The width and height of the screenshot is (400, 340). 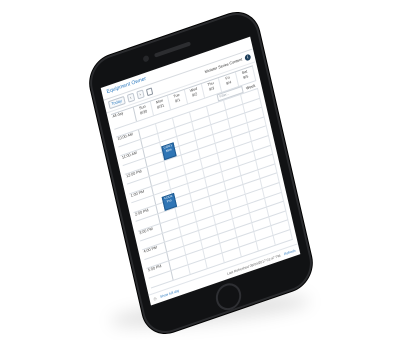 I want to click on next-week-button: ›, so click(x=140, y=94).